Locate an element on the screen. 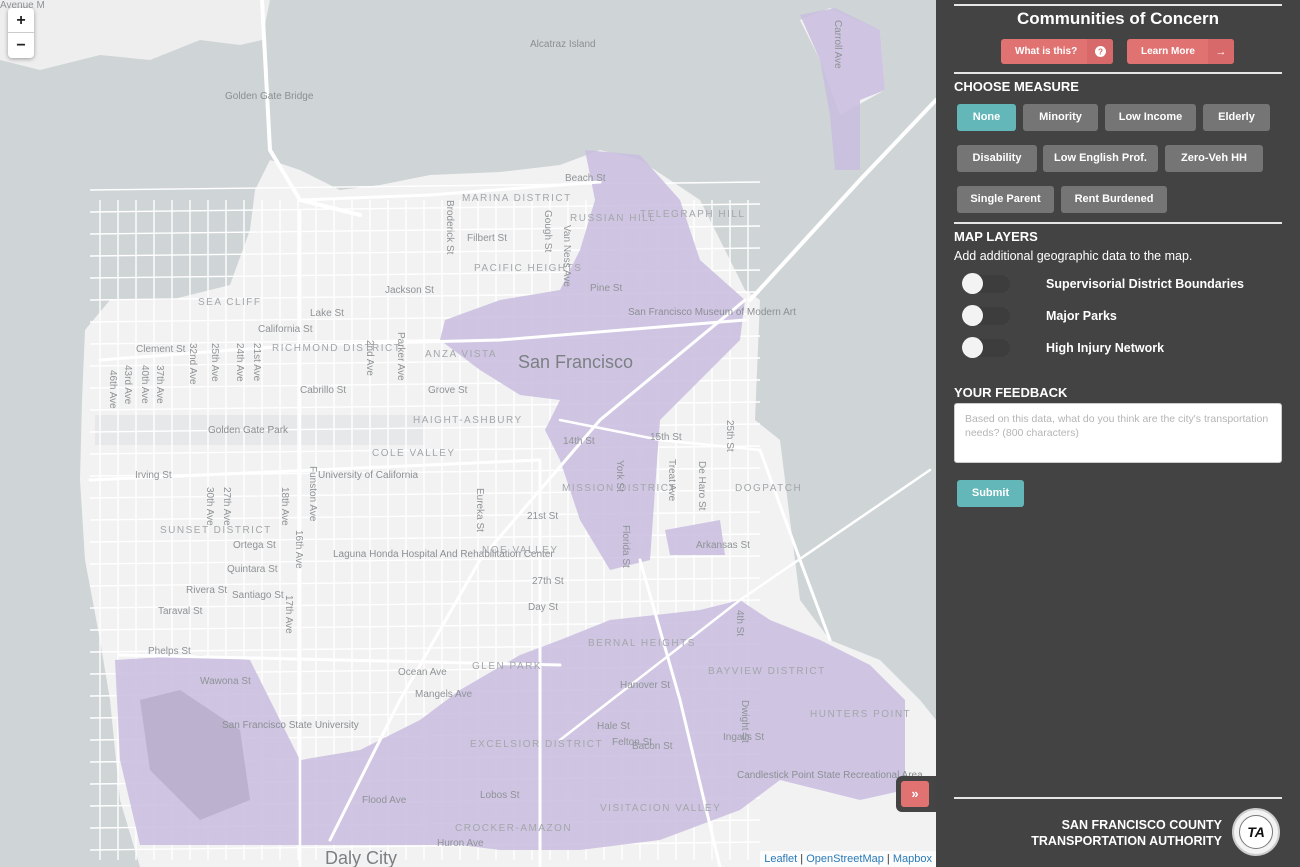  zoom-in-button: + is located at coordinates (21, 20).